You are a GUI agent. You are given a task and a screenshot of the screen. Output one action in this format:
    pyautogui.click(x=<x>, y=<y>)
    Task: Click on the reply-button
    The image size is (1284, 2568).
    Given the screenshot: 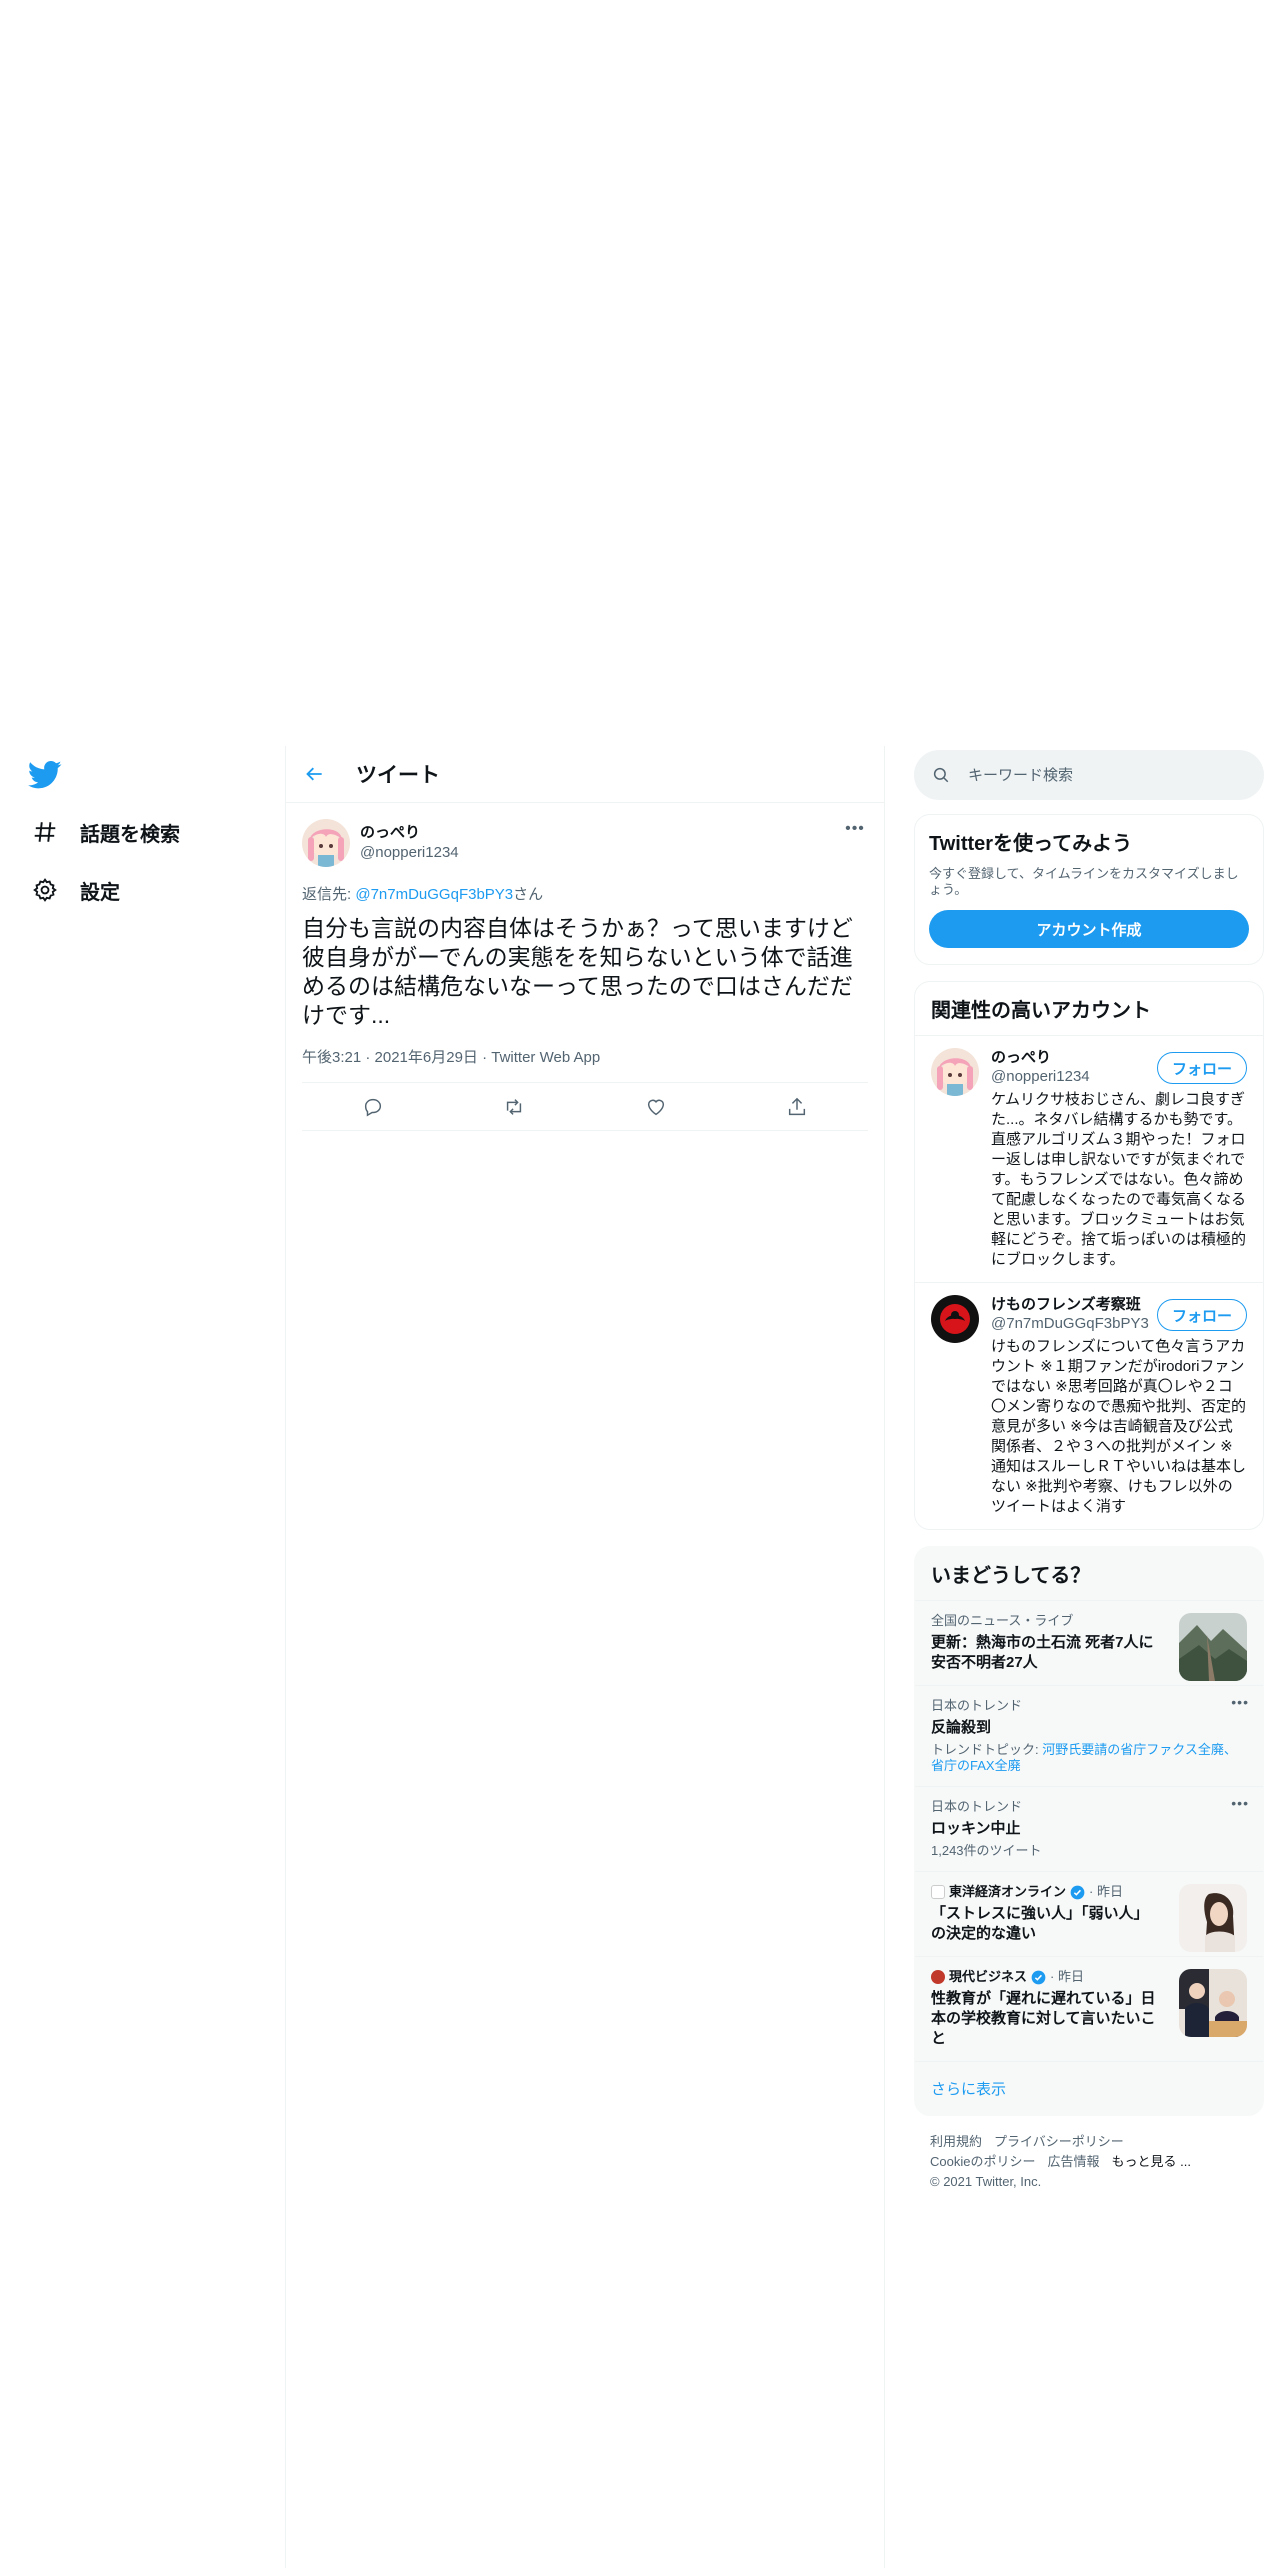 What is the action you would take?
    pyautogui.click(x=373, y=1107)
    